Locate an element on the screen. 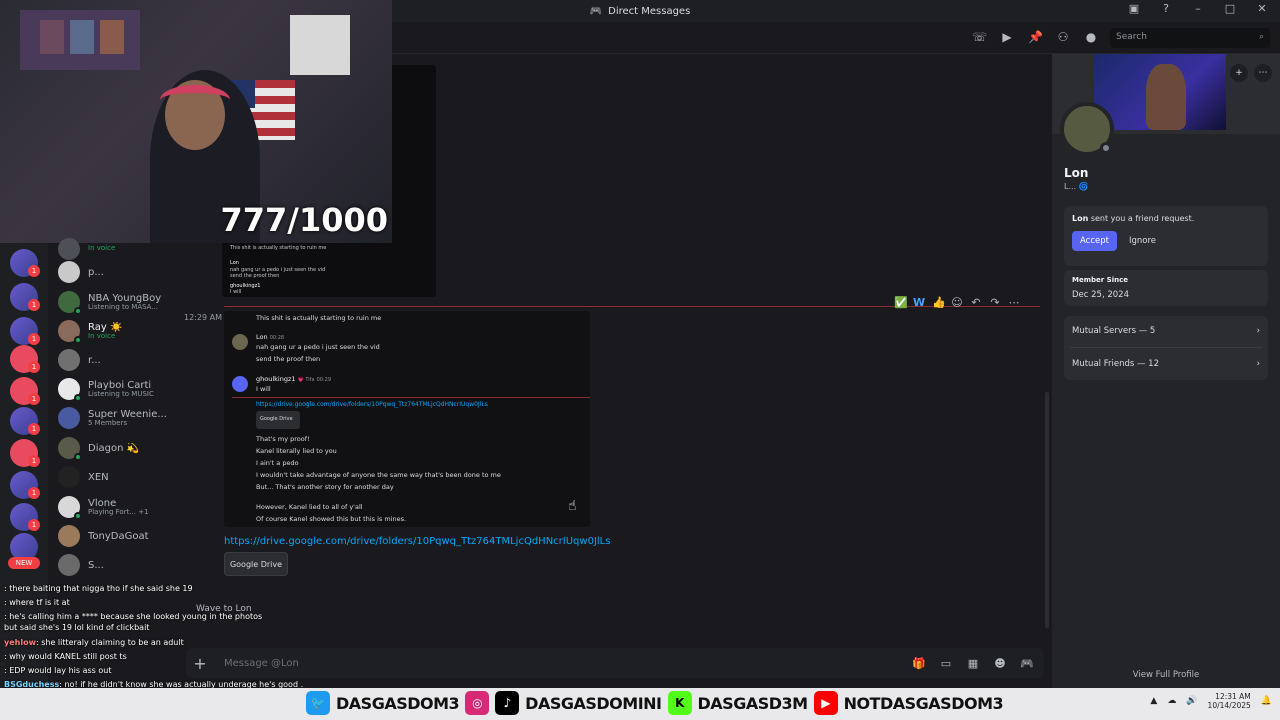 Image resolution: width=1280 pixels, height=720 pixels. mutual-friends-row: Mutual Friends — 12 › is located at coordinates (1166, 364).